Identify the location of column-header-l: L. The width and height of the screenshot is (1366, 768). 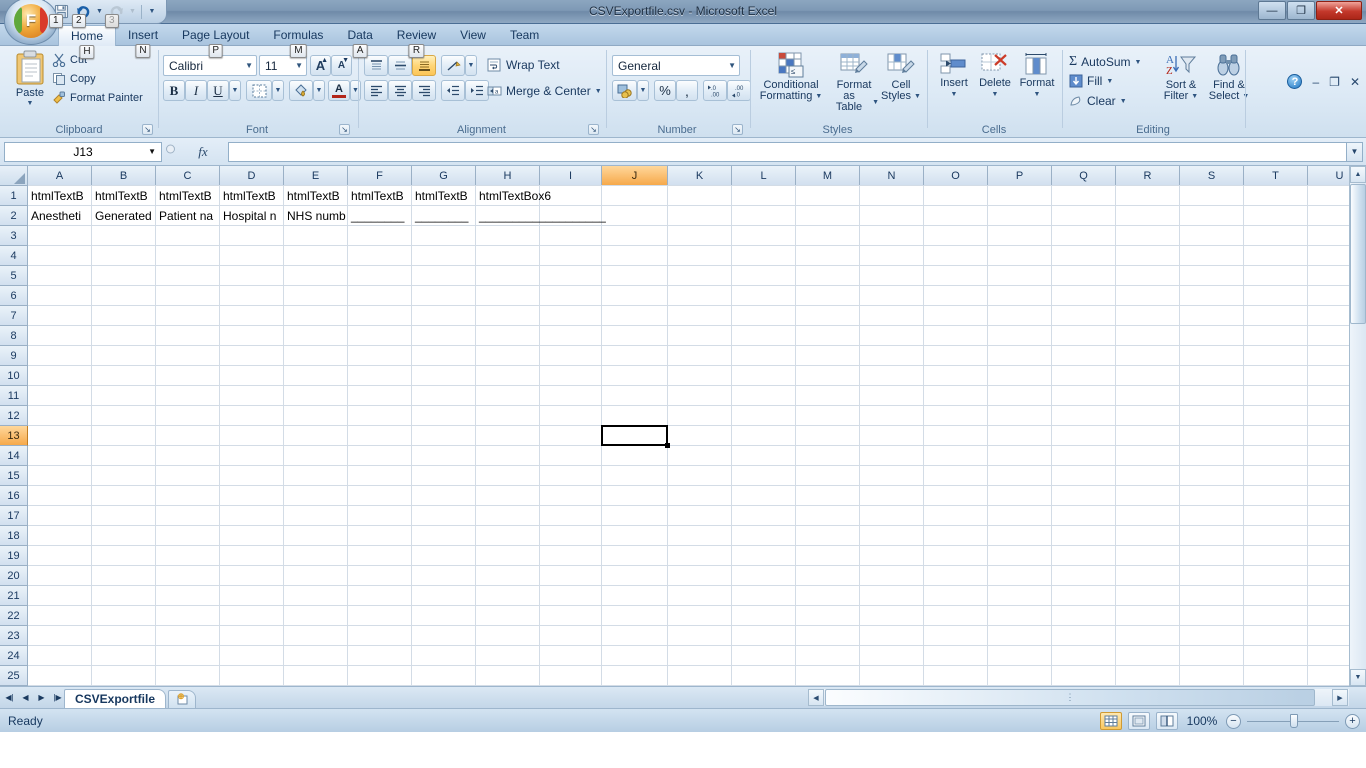
(764, 176).